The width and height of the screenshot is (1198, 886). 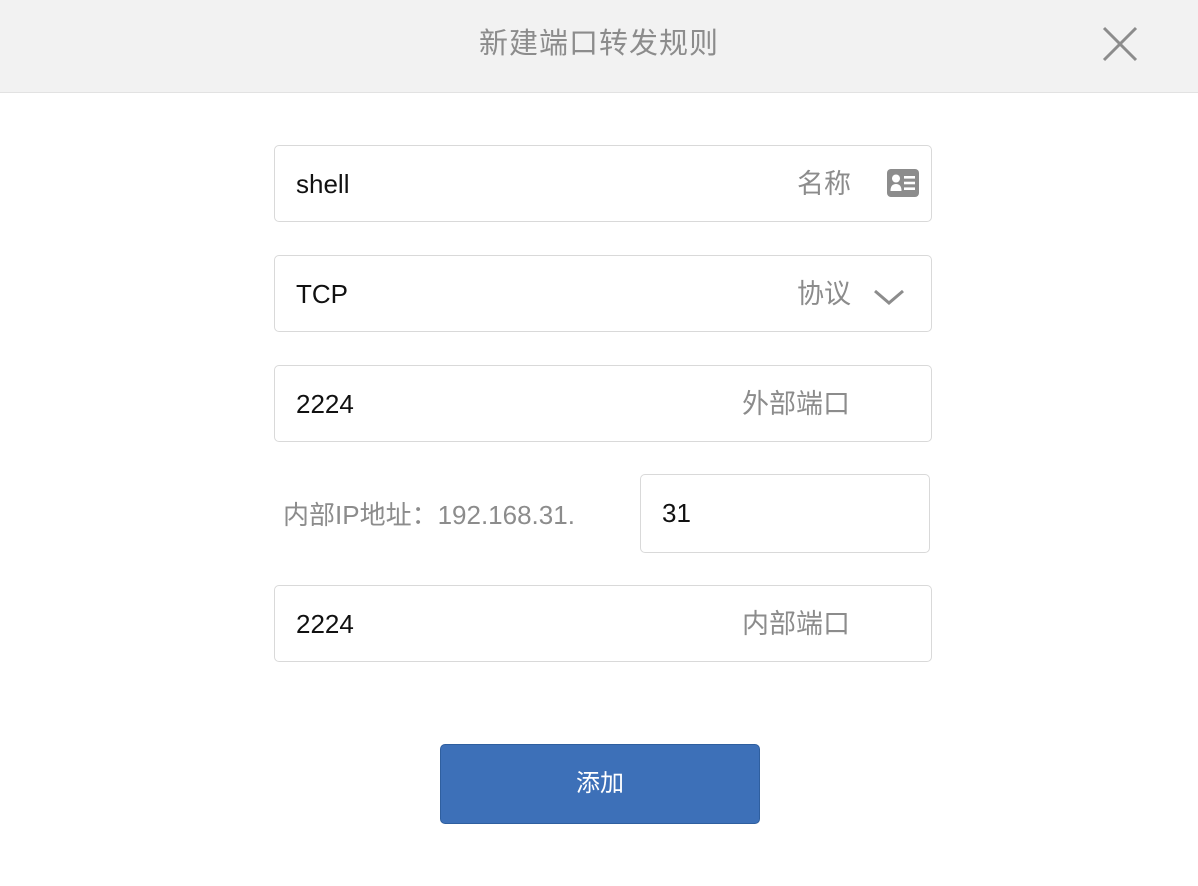 I want to click on name-value: shell, so click(x=322, y=184).